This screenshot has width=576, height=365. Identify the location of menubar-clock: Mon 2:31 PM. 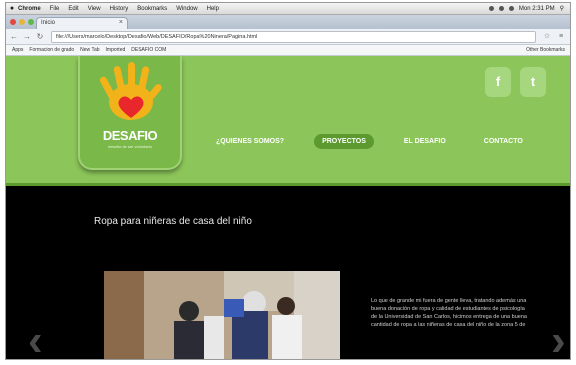
(537, 9).